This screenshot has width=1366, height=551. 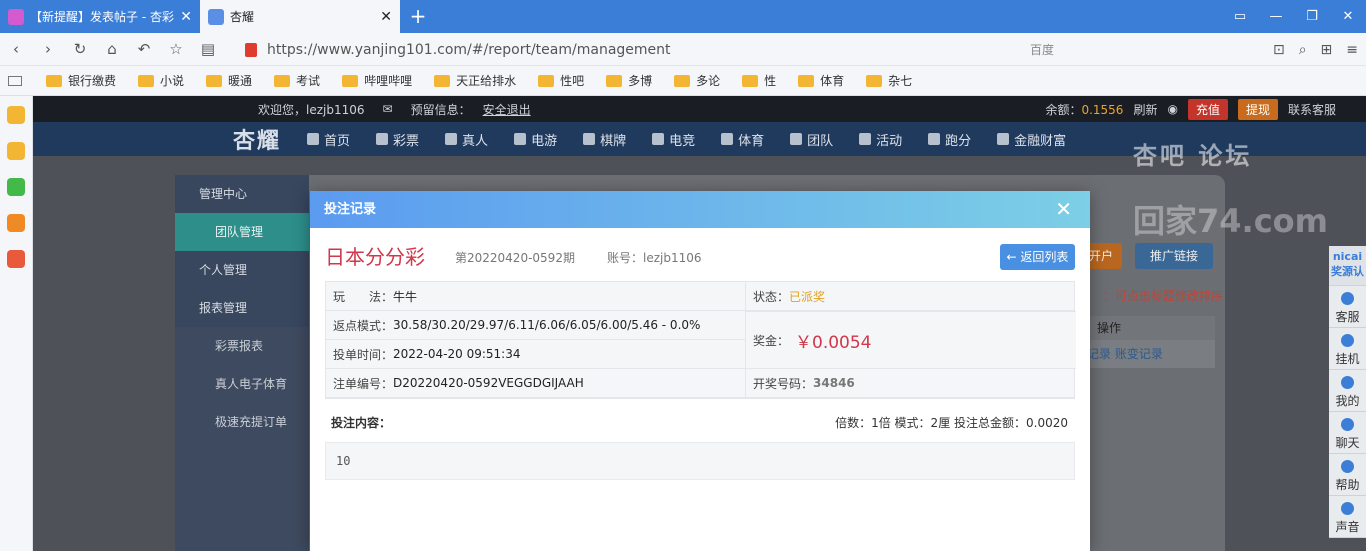 I want to click on bookmark-item: 性吧, so click(x=561, y=80).